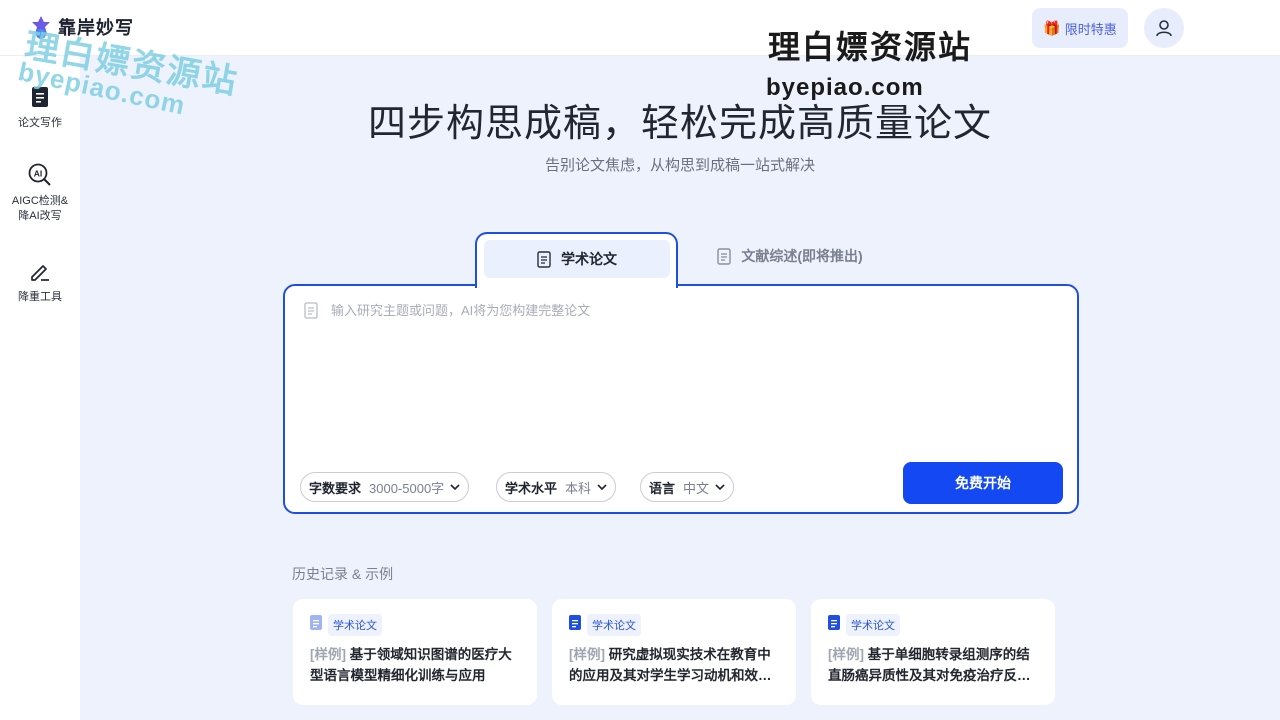 This screenshot has width=1280, height=720. I want to click on sidebar-item-plagiarism-reduction: 降重工具, so click(40, 281).